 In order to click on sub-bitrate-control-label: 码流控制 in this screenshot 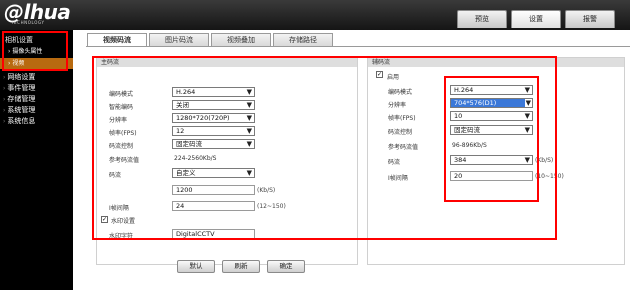, I will do `click(400, 132)`.